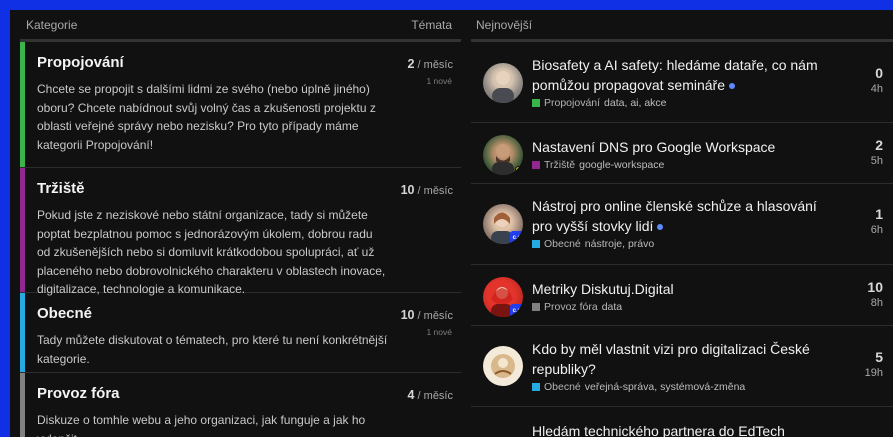 This screenshot has height=437, width=893. What do you see at coordinates (875, 287) in the screenshot?
I see `reply-count: 10` at bounding box center [875, 287].